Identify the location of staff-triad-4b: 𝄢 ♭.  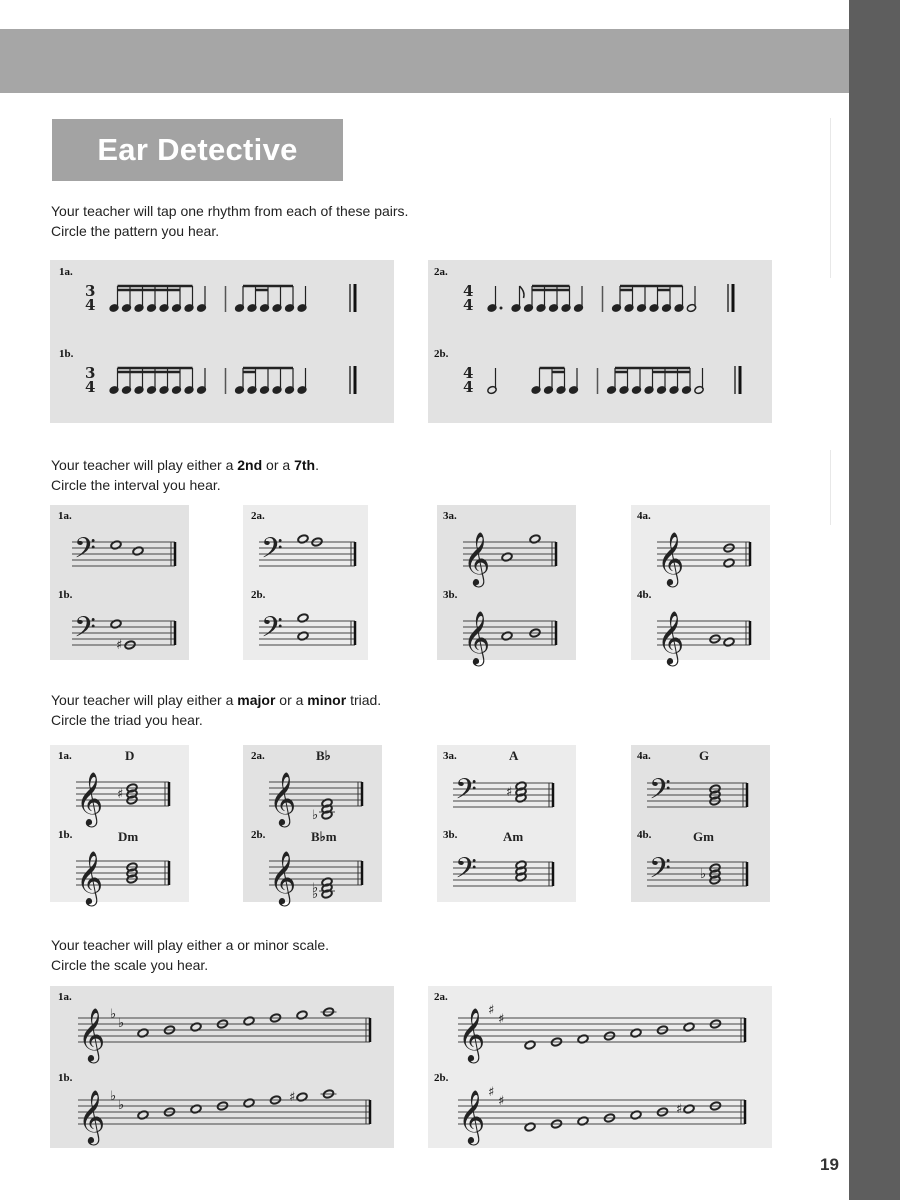
(699, 875).